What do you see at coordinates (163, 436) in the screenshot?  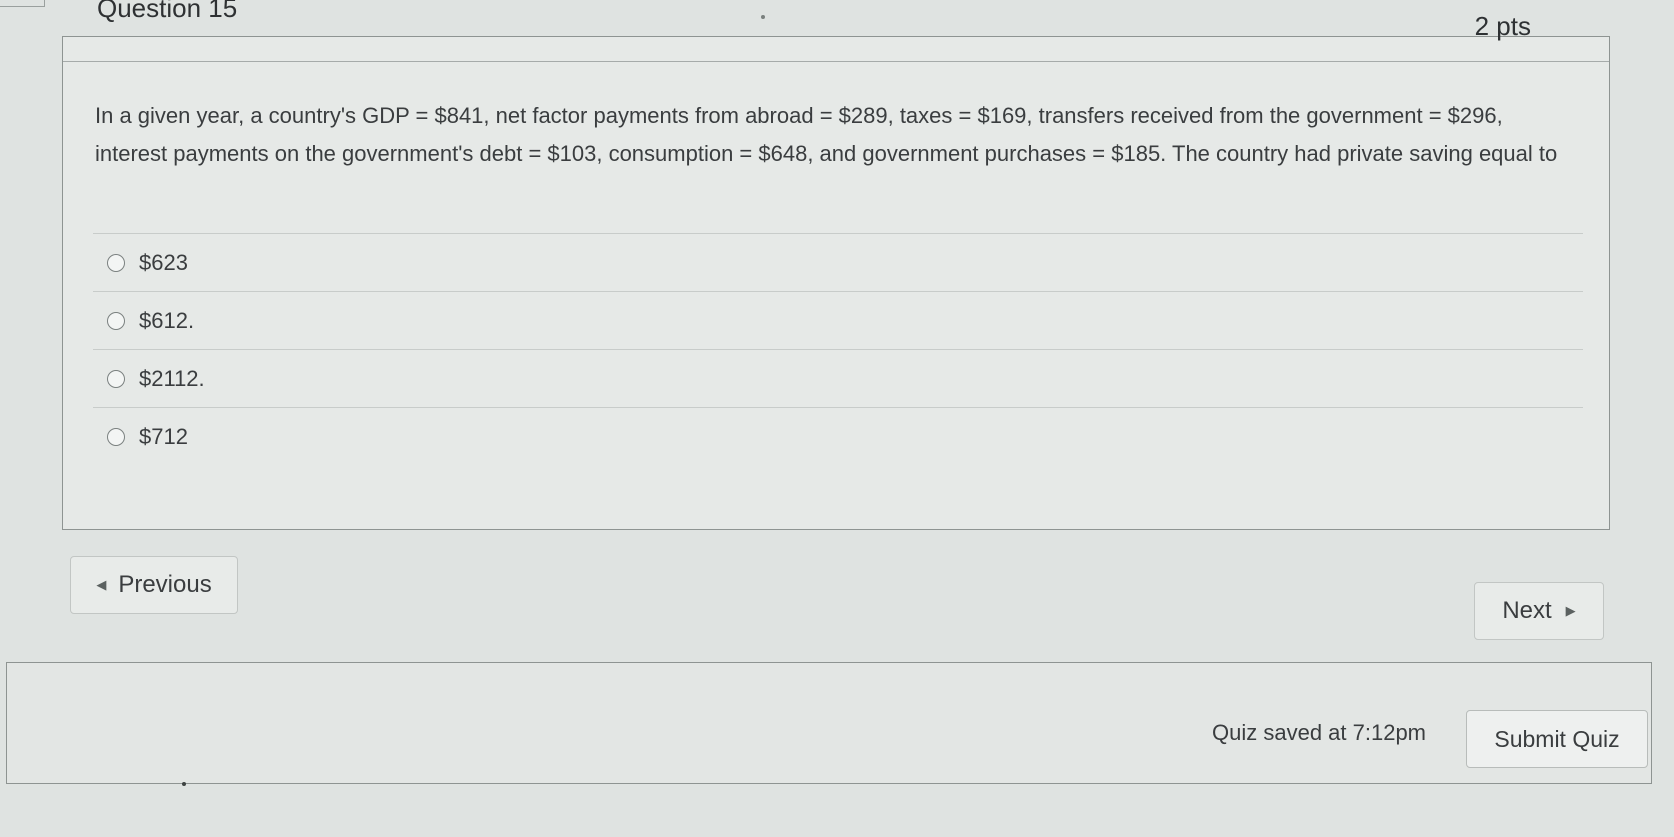 I see `answer-label: $712` at bounding box center [163, 436].